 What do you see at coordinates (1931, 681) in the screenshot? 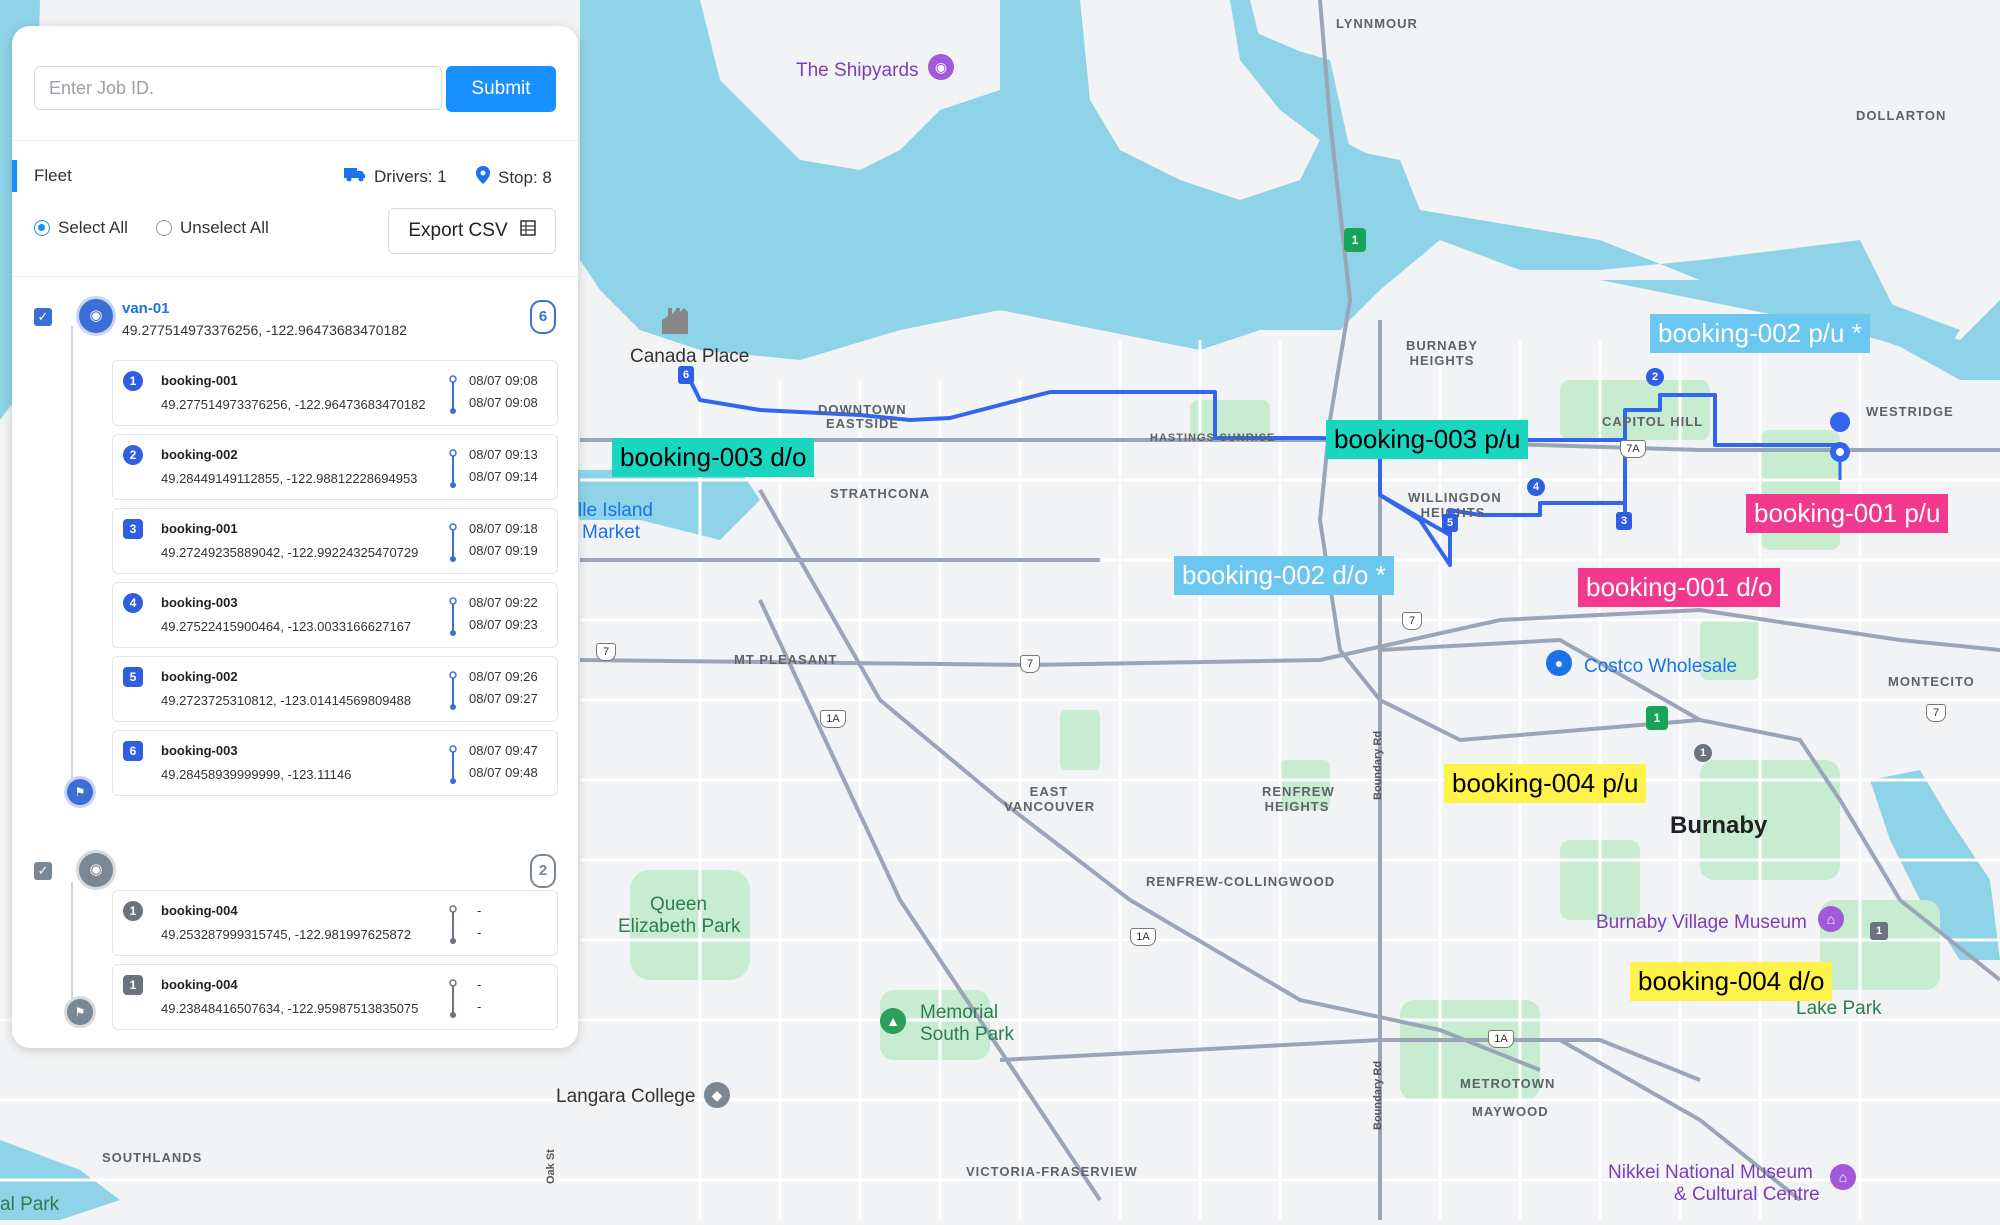
I see `area-label-montecito: MONTECITO` at bounding box center [1931, 681].